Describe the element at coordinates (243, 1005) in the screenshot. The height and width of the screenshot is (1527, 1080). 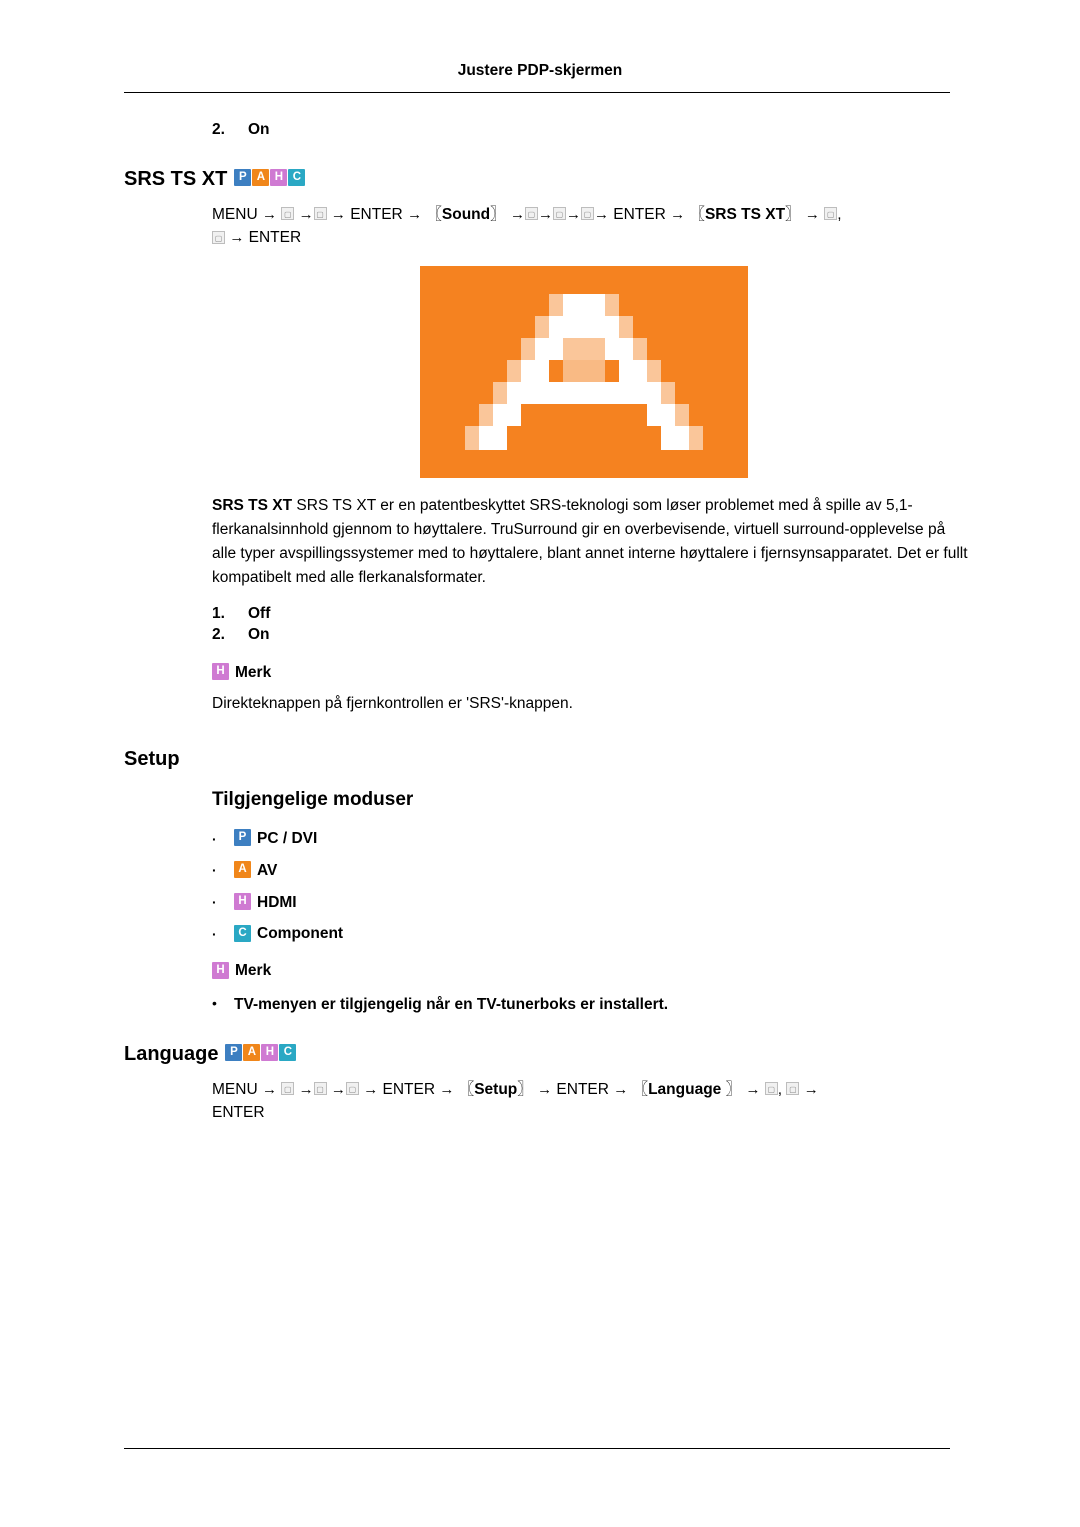
I see `tv-note-prefix: TV` at that location.